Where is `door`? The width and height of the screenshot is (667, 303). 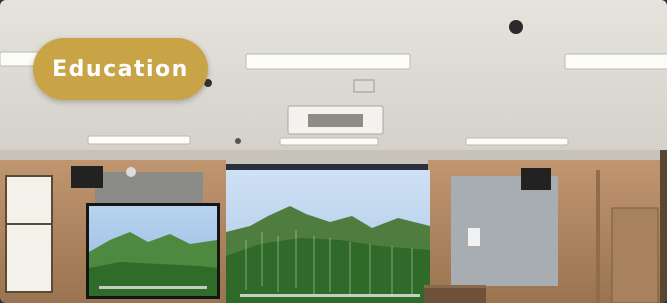
door is located at coordinates (635, 255).